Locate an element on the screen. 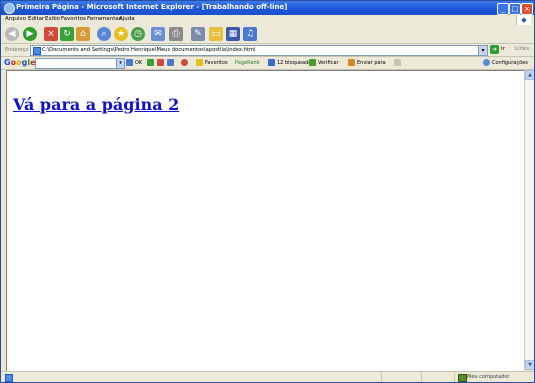  close-button: × is located at coordinates (527, 9).